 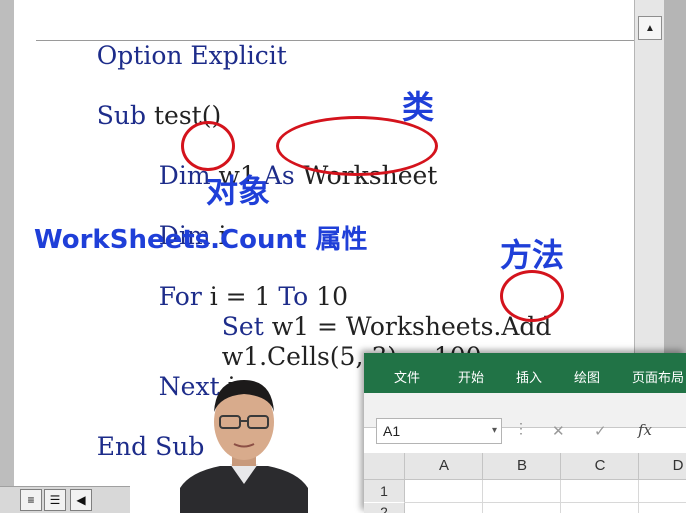 What do you see at coordinates (662, 466) in the screenshot?
I see `column-header-d: D` at bounding box center [662, 466].